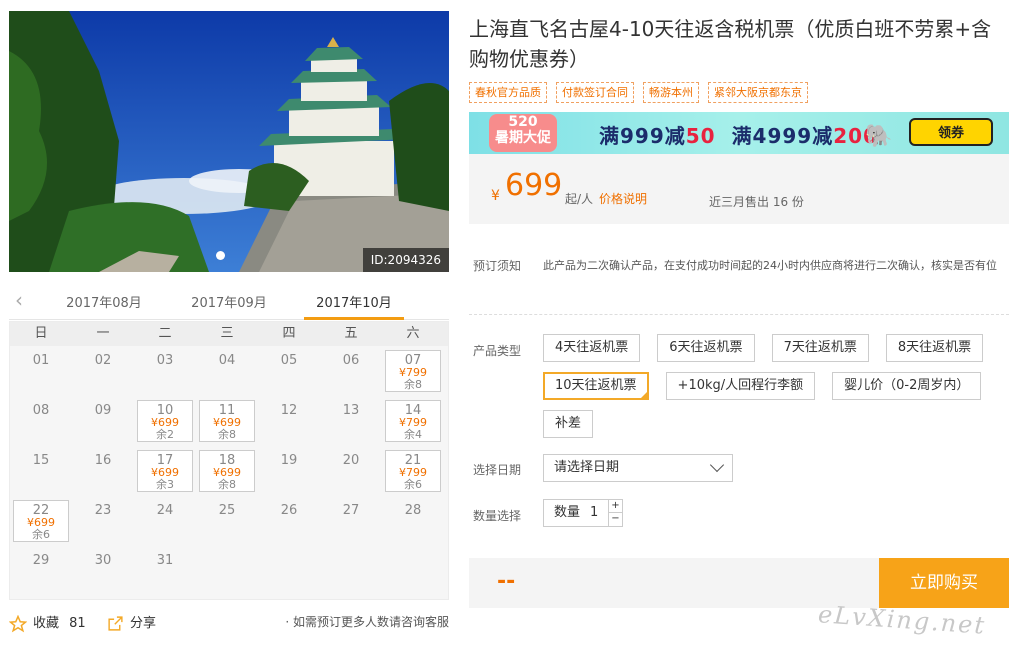 The image size is (1020, 654). I want to click on calendar-day: 29, so click(41, 571).